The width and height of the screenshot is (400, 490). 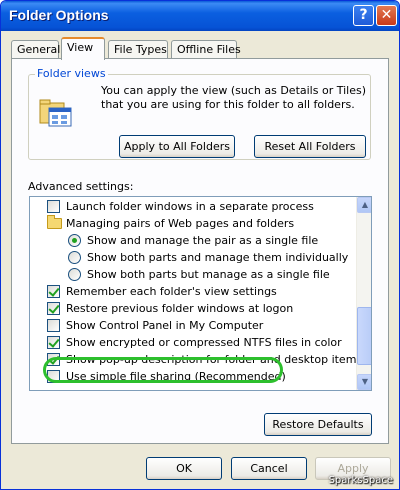 What do you see at coordinates (364, 382) in the screenshot?
I see `scroll-down-arrow-icon: ▼` at bounding box center [364, 382].